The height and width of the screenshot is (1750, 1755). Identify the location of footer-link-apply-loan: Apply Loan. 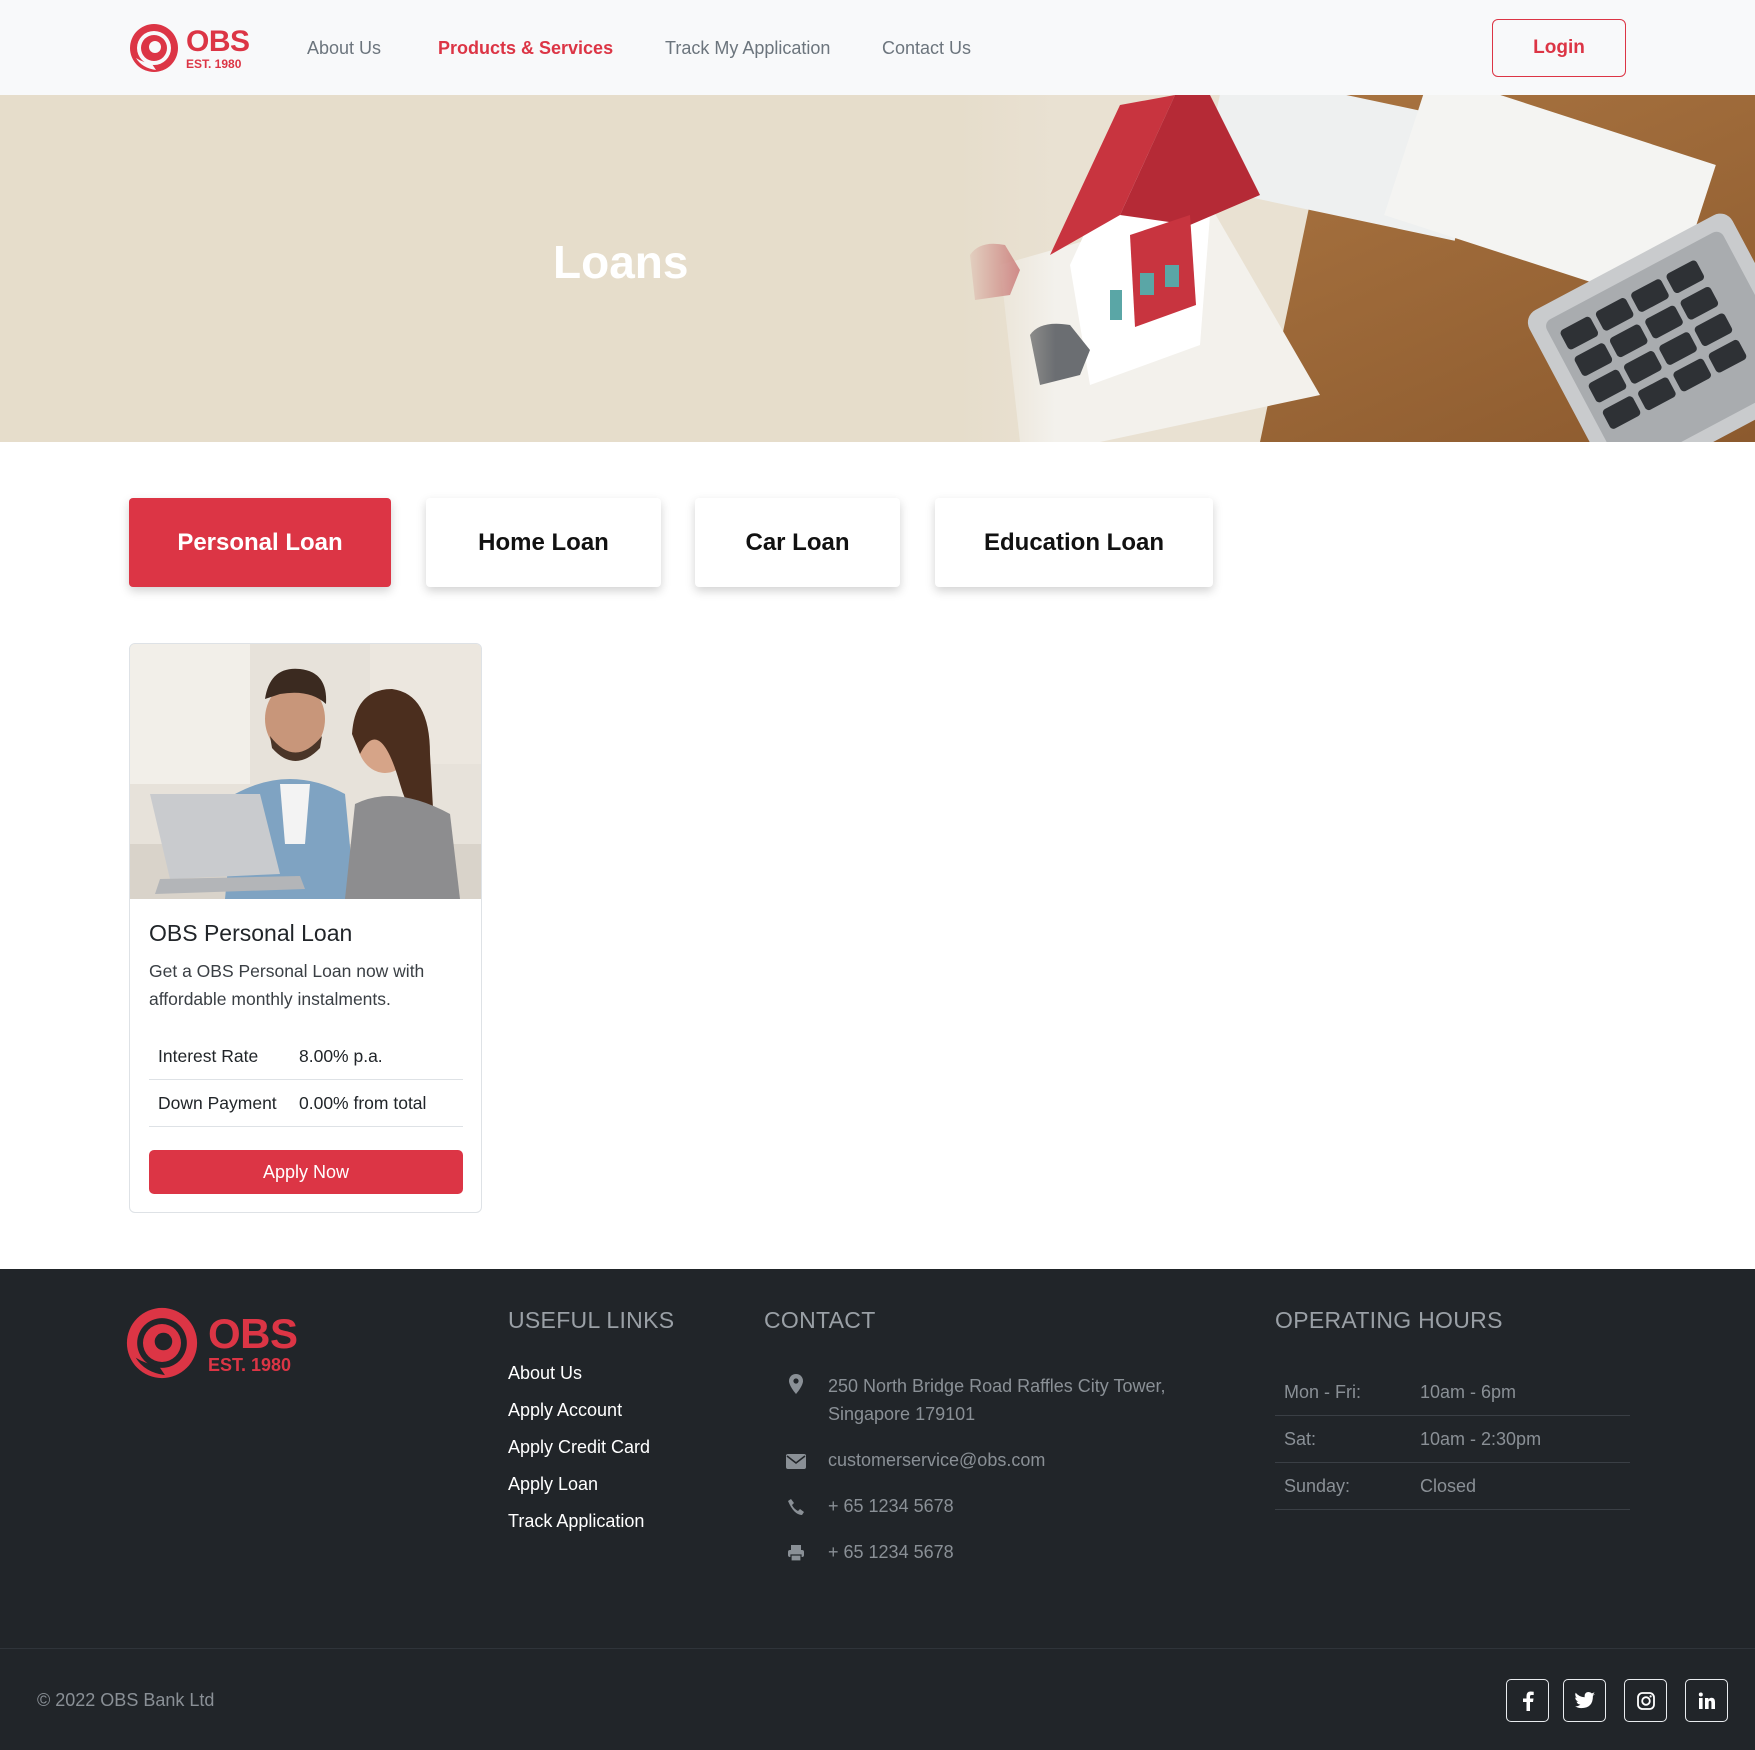
(579, 1492).